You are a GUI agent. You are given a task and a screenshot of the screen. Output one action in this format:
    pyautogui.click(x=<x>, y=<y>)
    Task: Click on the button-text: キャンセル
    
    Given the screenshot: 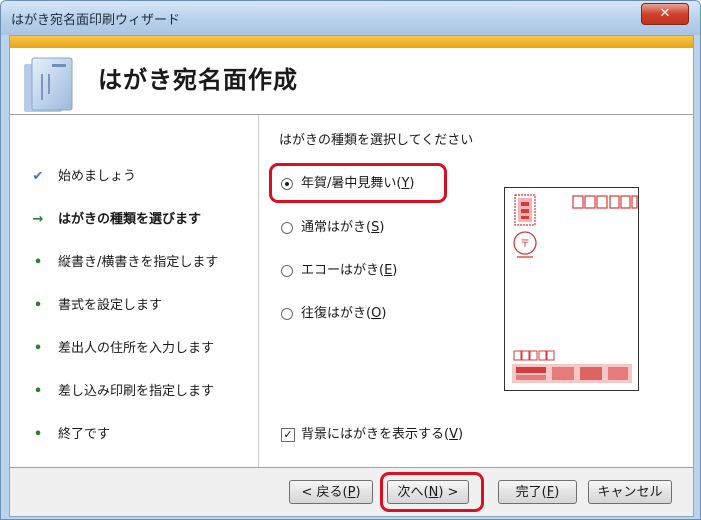 What is the action you would take?
    pyautogui.click(x=630, y=492)
    